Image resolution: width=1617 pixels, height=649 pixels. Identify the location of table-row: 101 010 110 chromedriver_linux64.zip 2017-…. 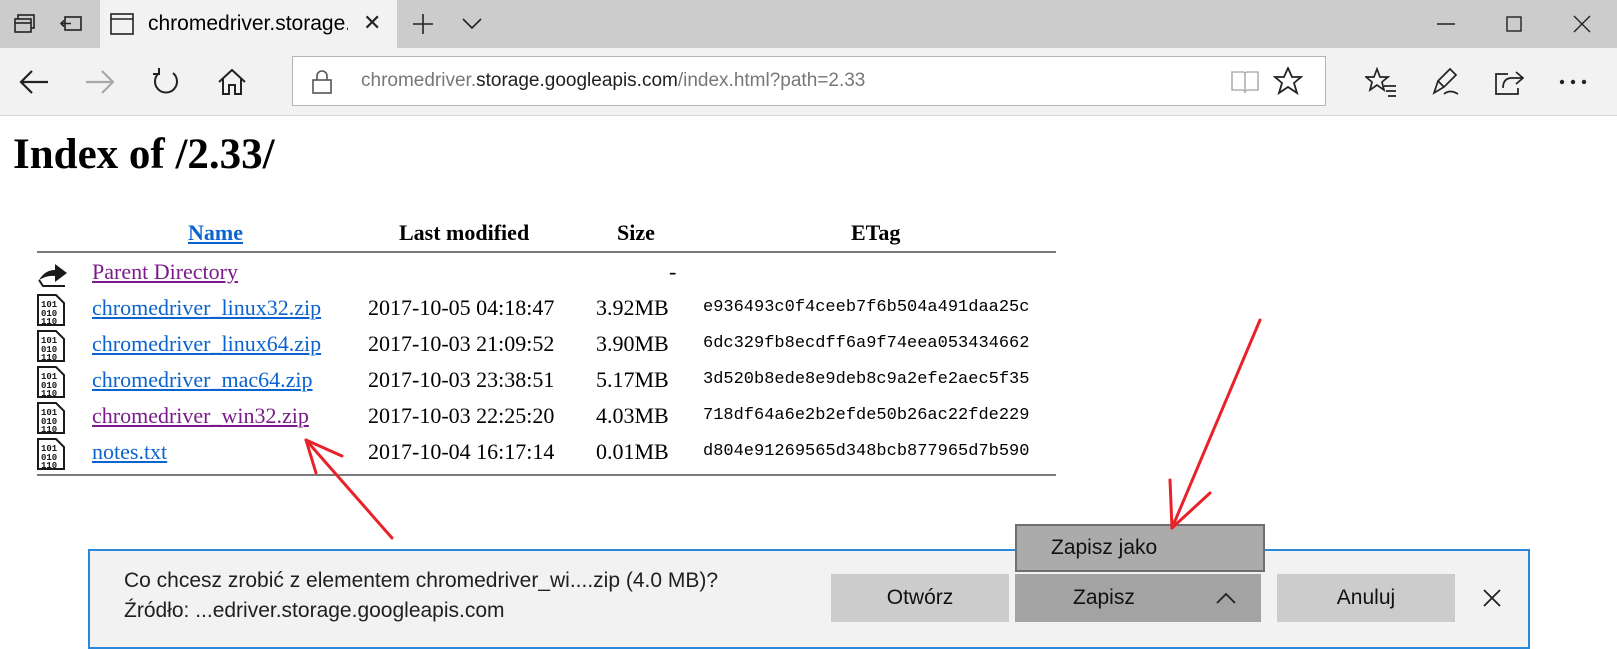
(530, 346).